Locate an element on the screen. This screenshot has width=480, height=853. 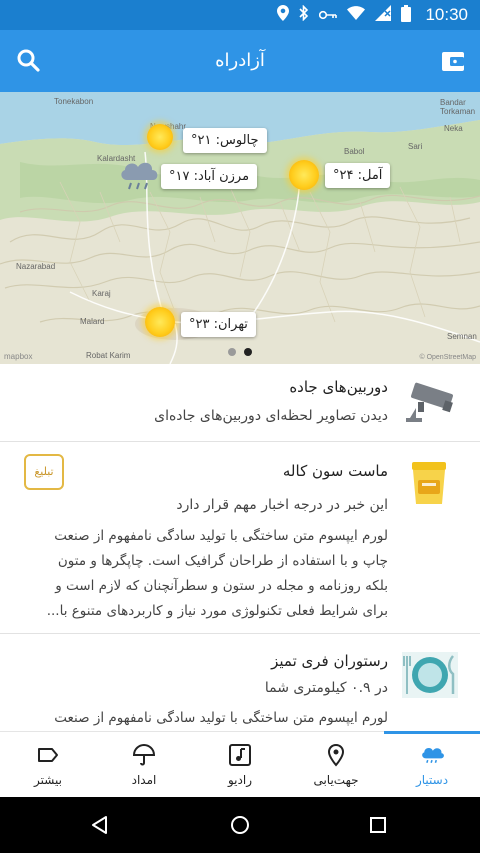
system-nav-bar is located at coordinates (240, 825).